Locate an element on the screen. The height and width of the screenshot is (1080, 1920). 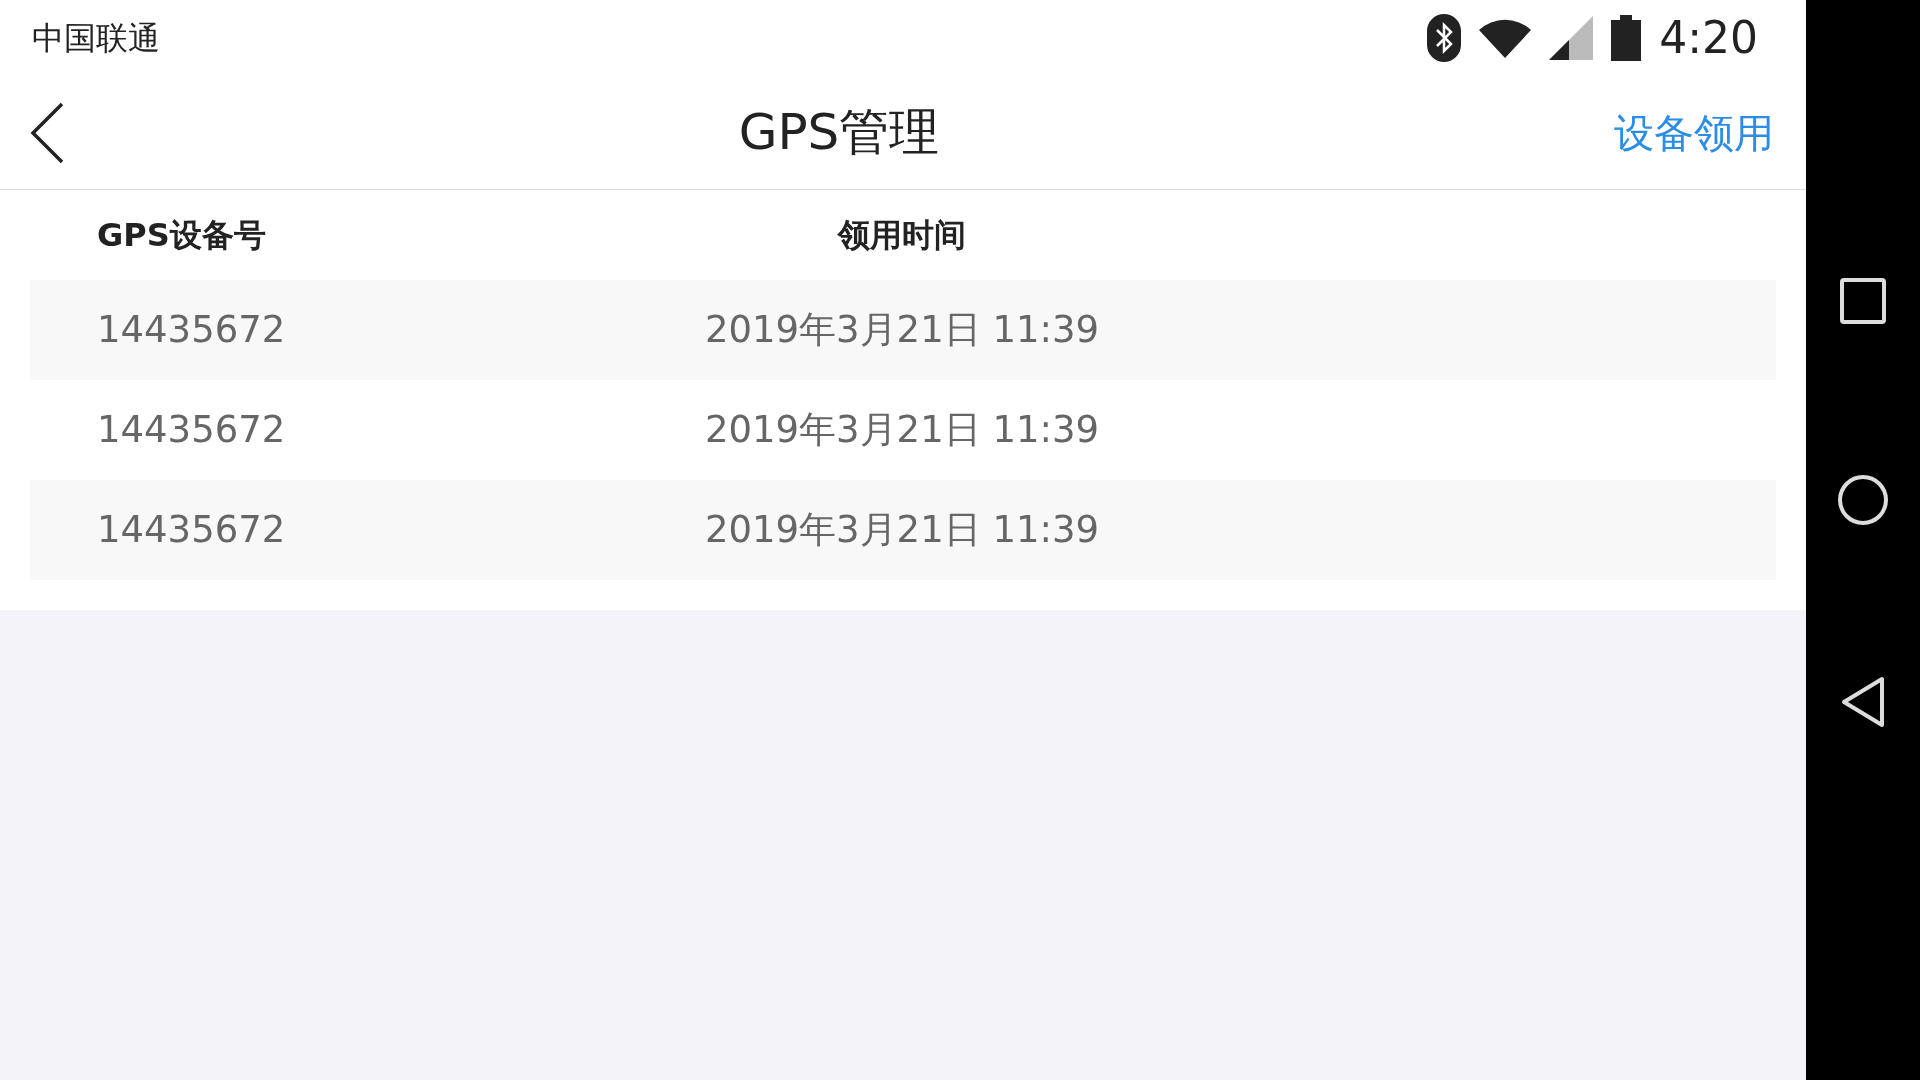
battery-icon is located at coordinates (1626, 38).